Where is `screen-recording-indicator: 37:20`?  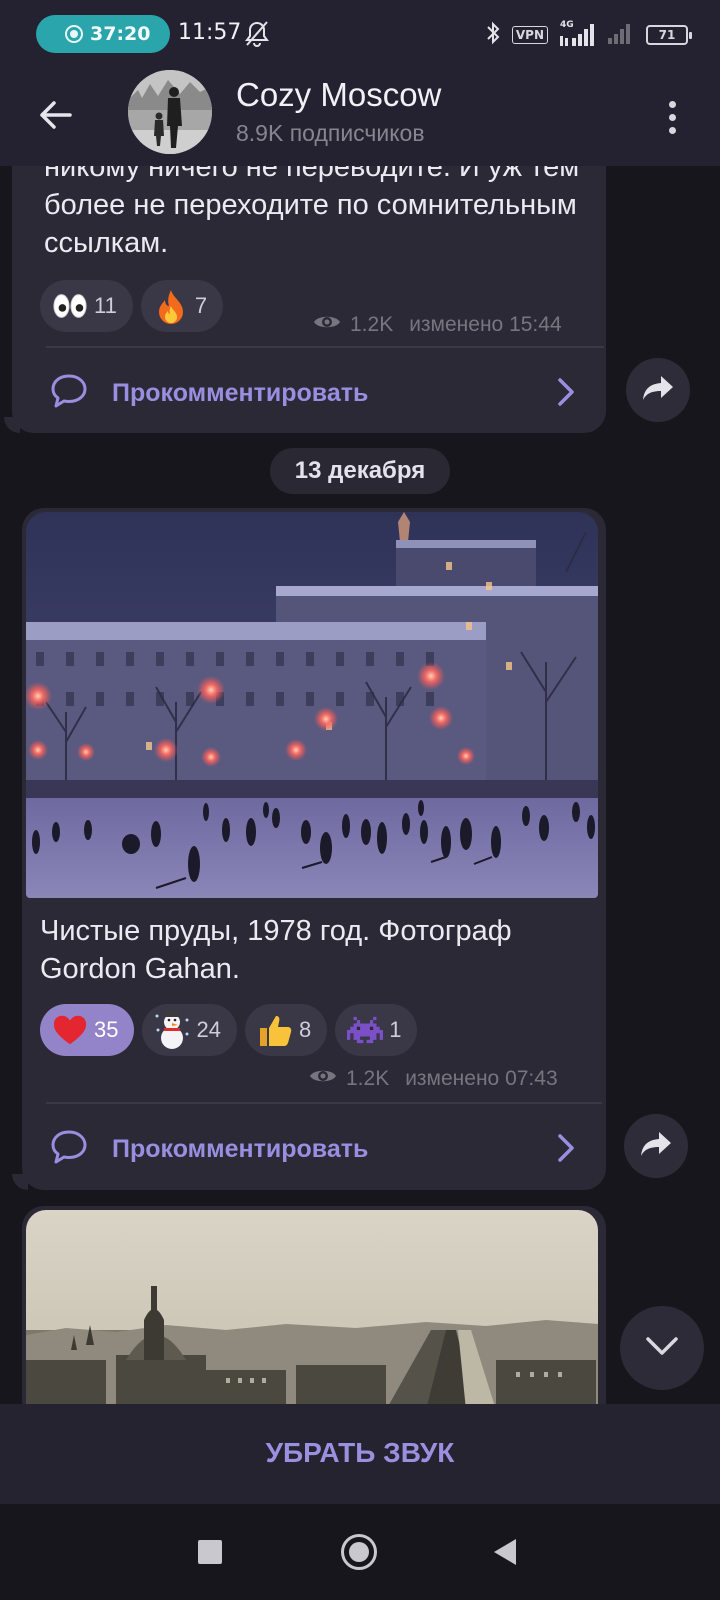
screen-recording-indicator: 37:20 is located at coordinates (103, 34).